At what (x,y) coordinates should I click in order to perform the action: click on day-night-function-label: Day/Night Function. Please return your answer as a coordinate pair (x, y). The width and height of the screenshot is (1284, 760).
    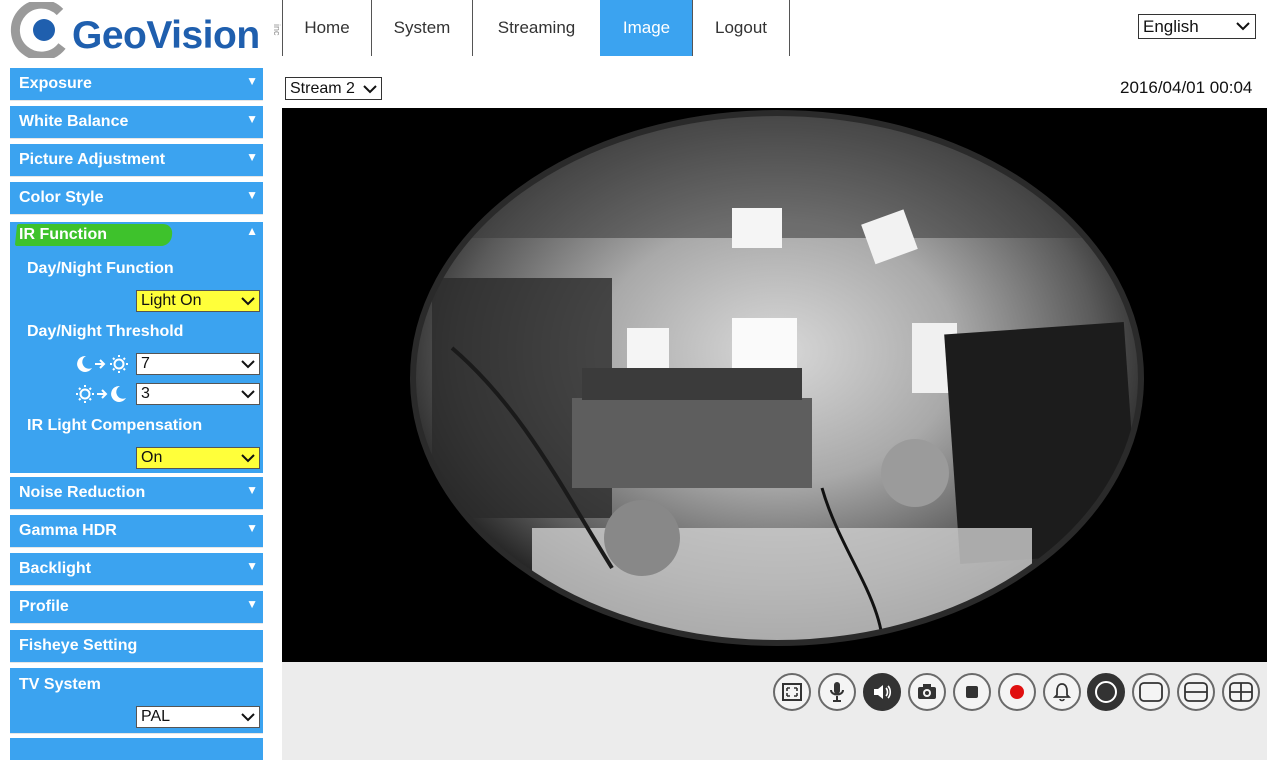
    Looking at the image, I should click on (100, 268).